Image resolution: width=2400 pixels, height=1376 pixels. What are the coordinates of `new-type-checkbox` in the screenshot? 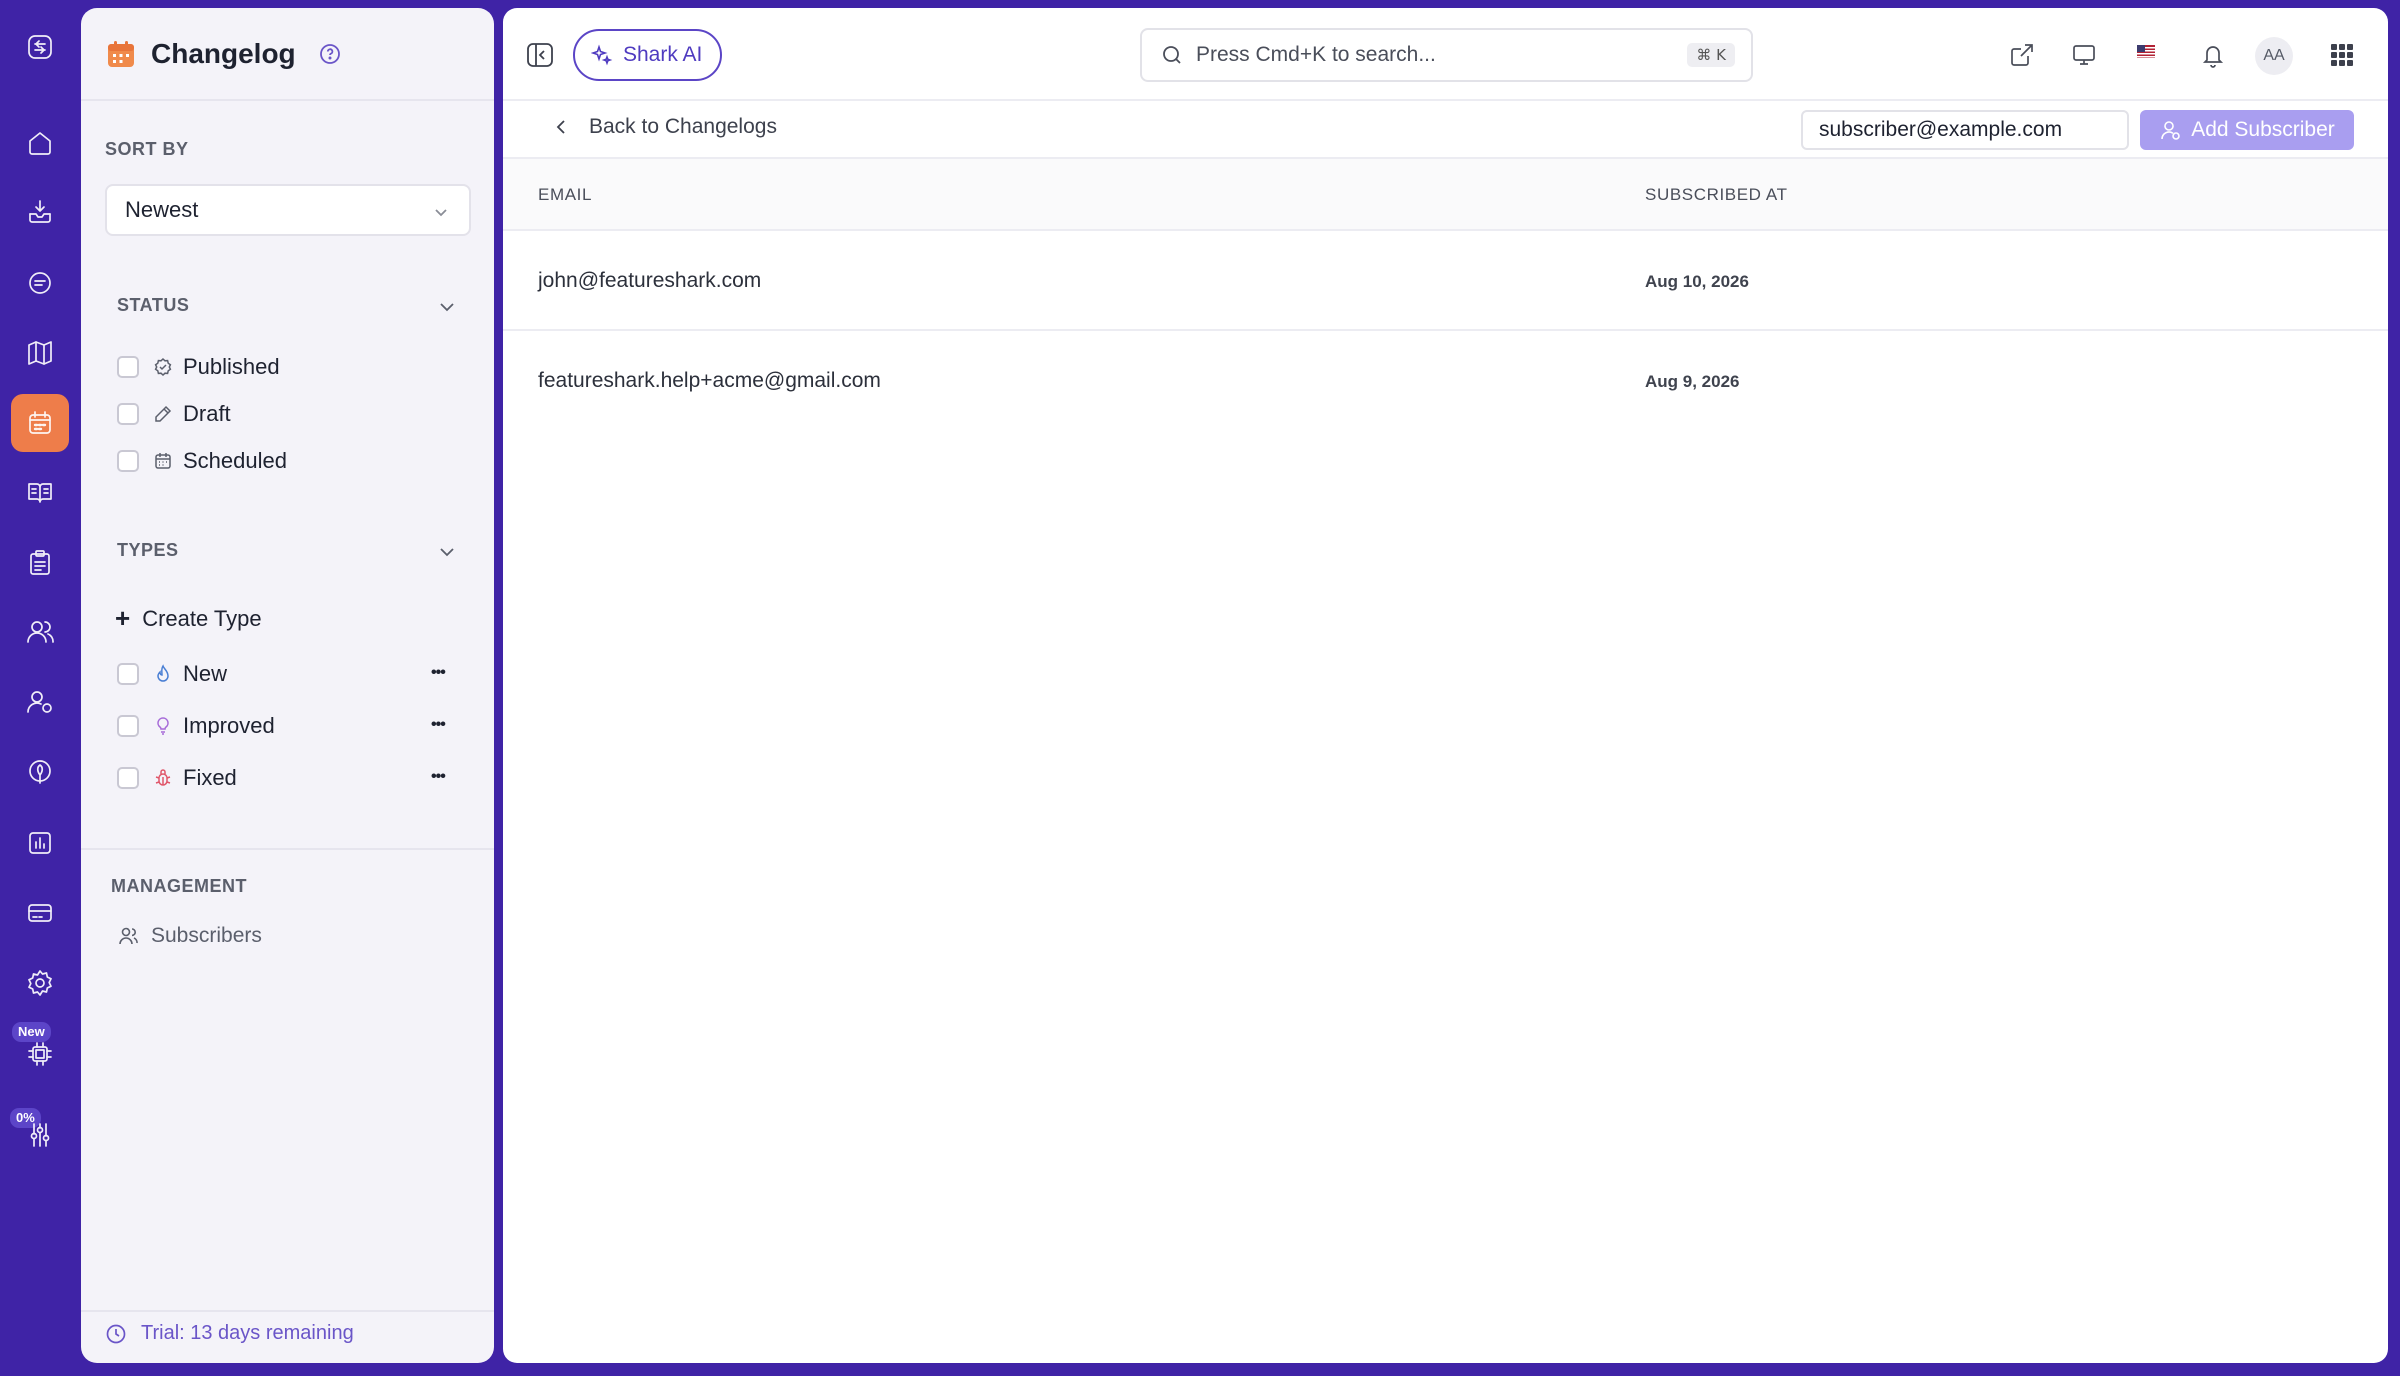 It's located at (128, 674).